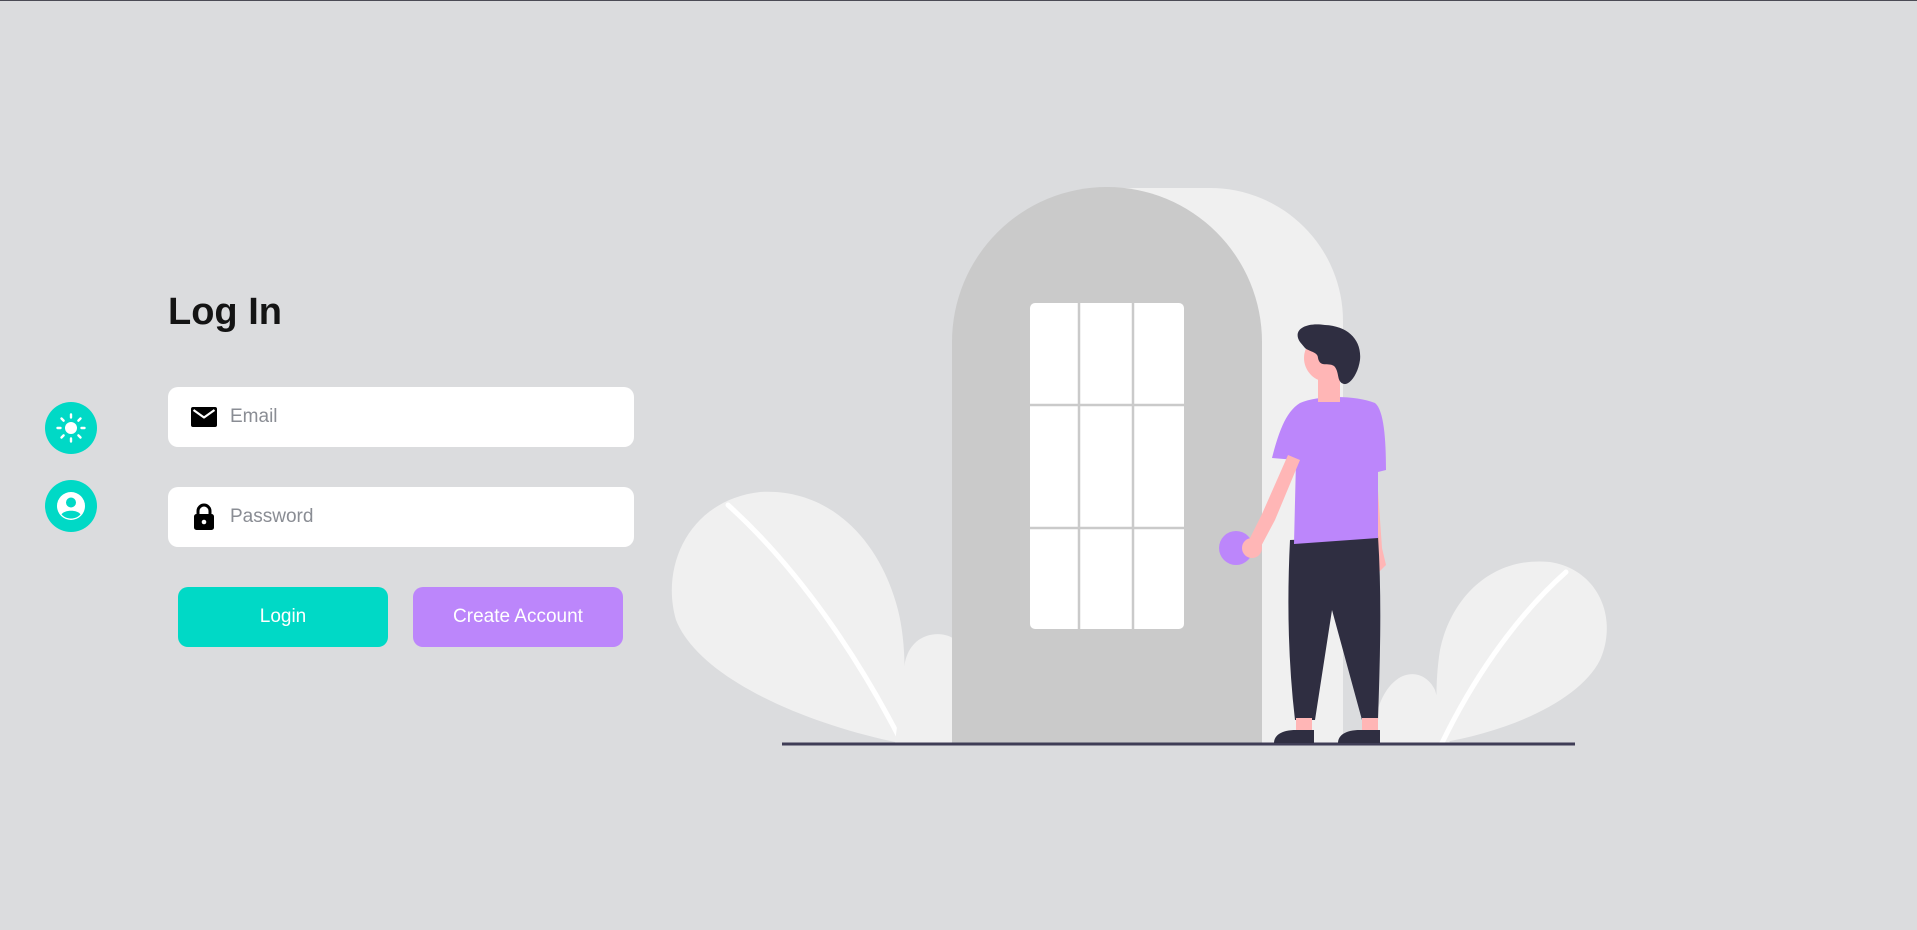 This screenshot has height=930, width=1917. What do you see at coordinates (204, 417) in the screenshot?
I see `envelope-icon` at bounding box center [204, 417].